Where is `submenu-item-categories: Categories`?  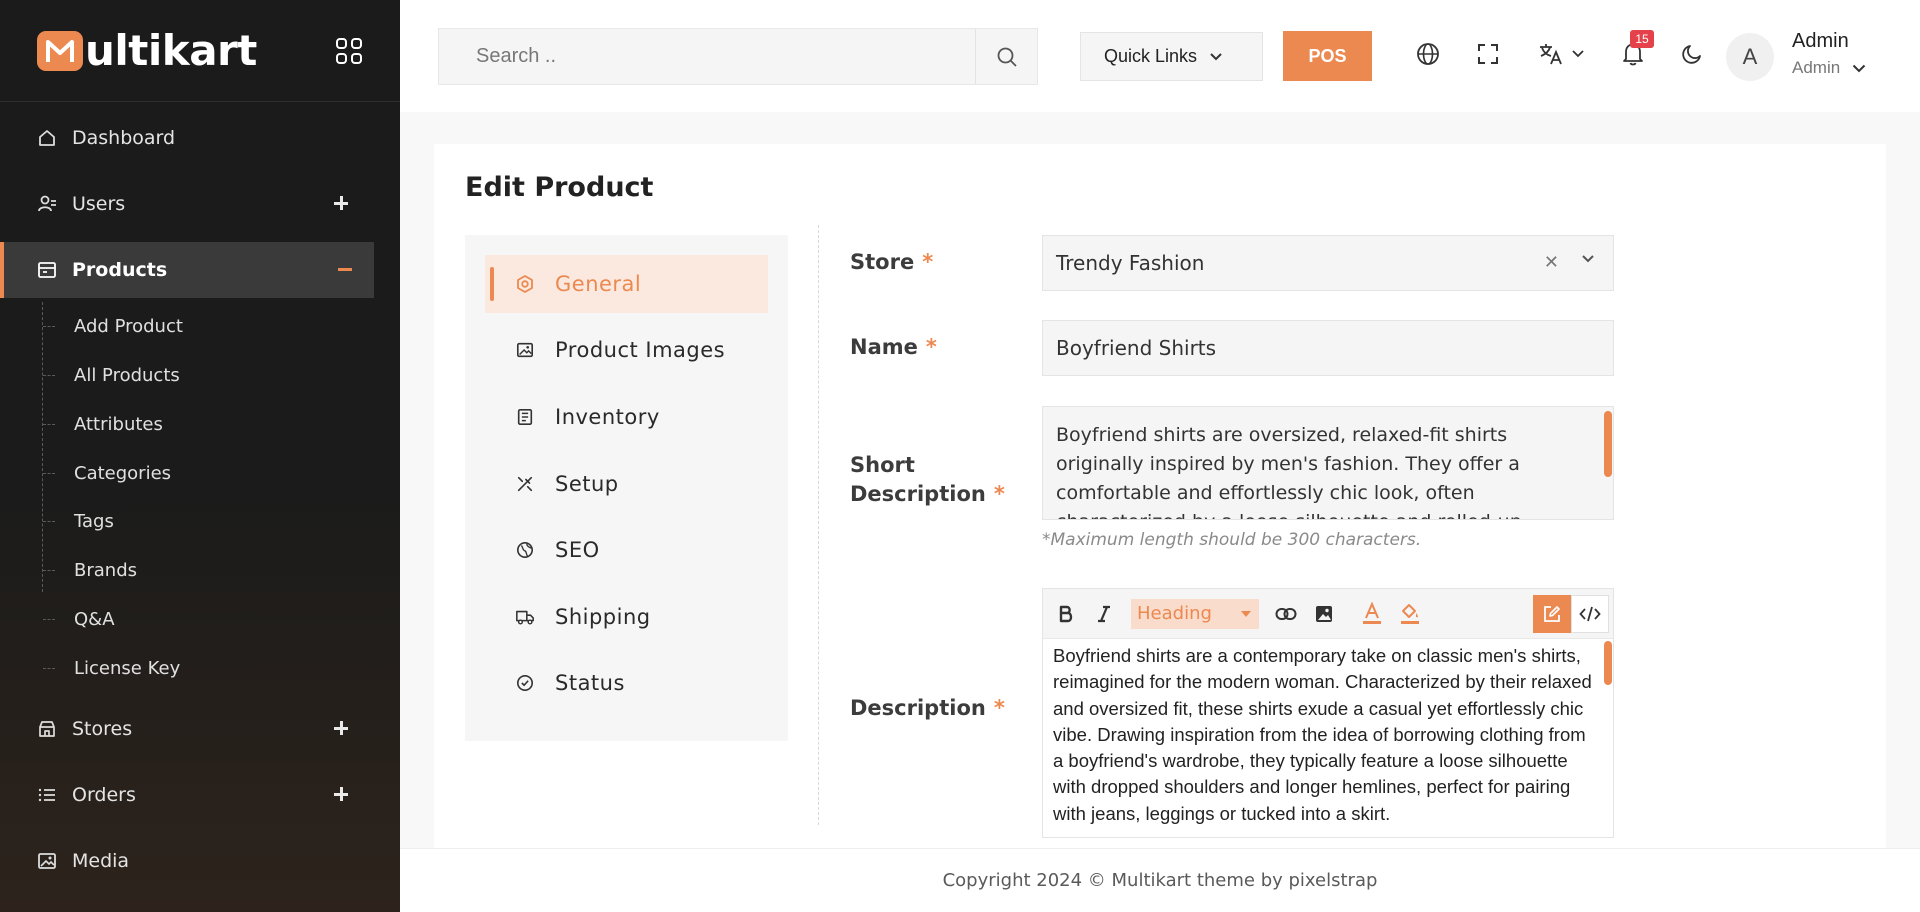
submenu-item-categories: Categories is located at coordinates (107, 473).